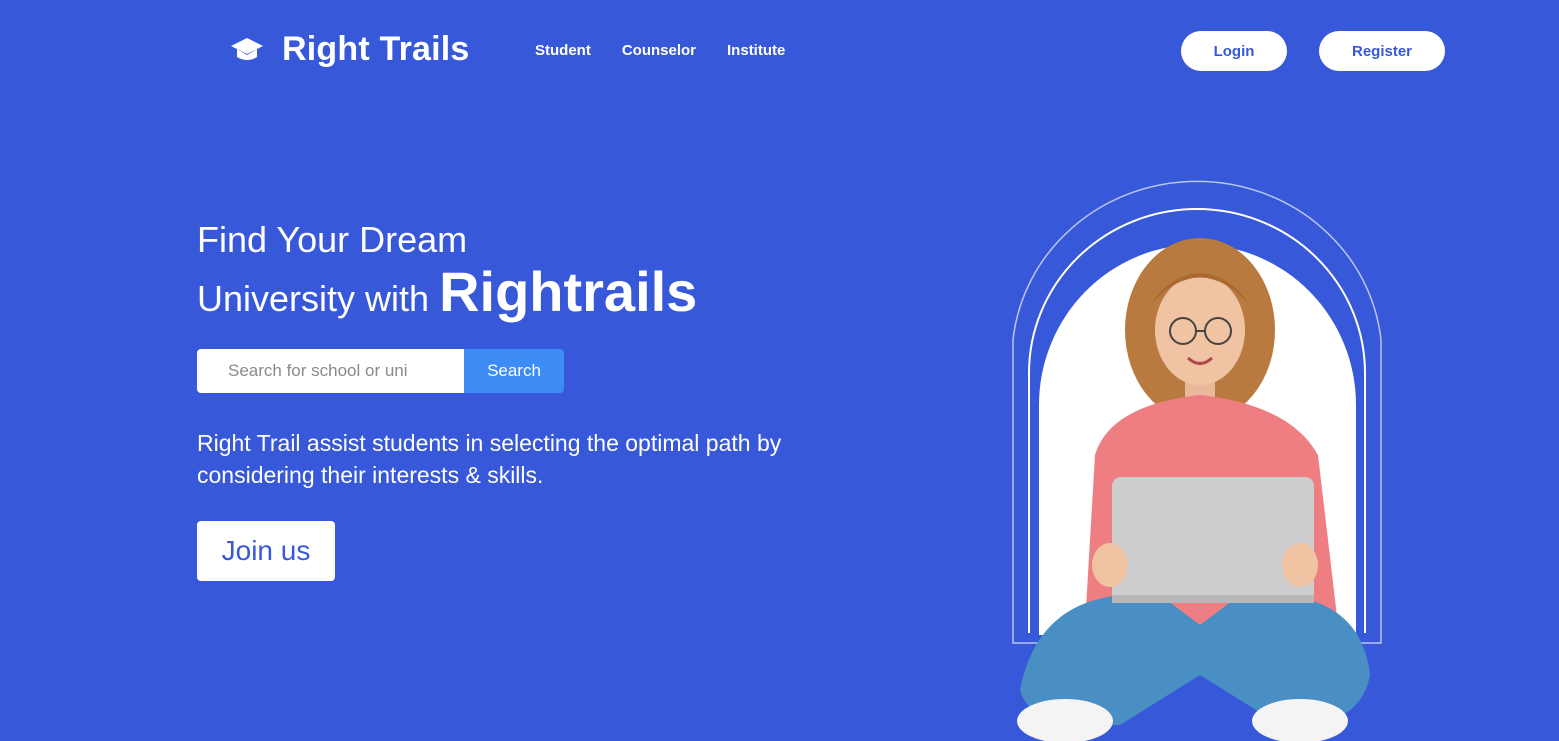  I want to click on hero-title-prefix: University with, so click(313, 298).